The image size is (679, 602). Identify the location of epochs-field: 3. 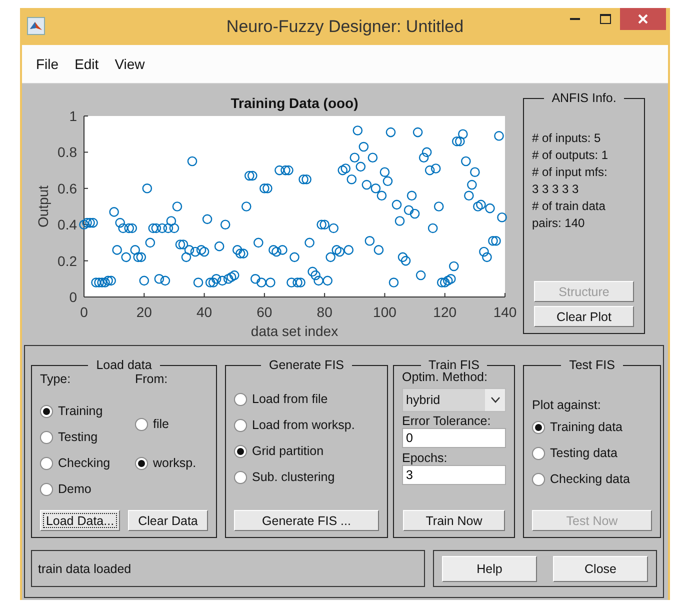
(454, 475).